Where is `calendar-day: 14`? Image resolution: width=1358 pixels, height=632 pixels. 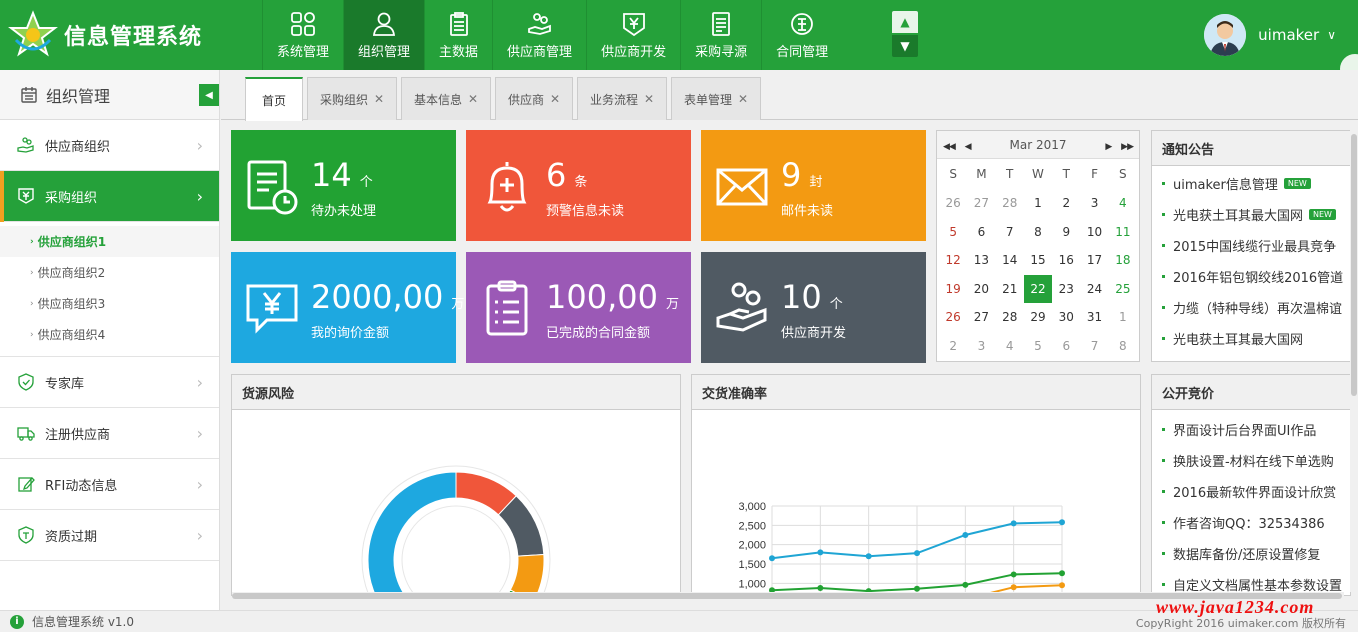
calendar-day: 14 is located at coordinates (1010, 260).